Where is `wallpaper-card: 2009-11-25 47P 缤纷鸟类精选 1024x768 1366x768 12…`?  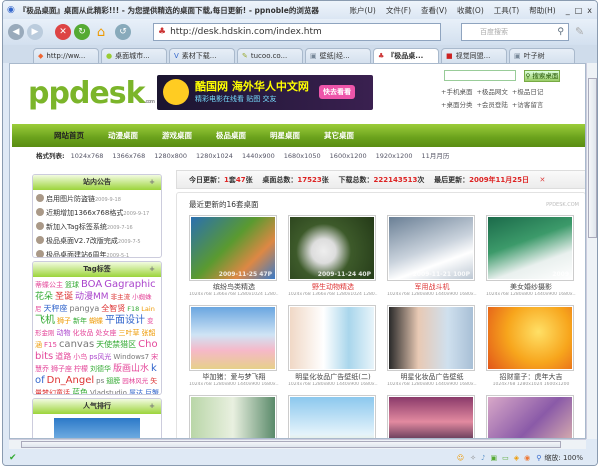 wallpaper-card: 2009-11-25 47P 缤纷鸟类精选 1024x768 1366x768 12… is located at coordinates (234, 256).